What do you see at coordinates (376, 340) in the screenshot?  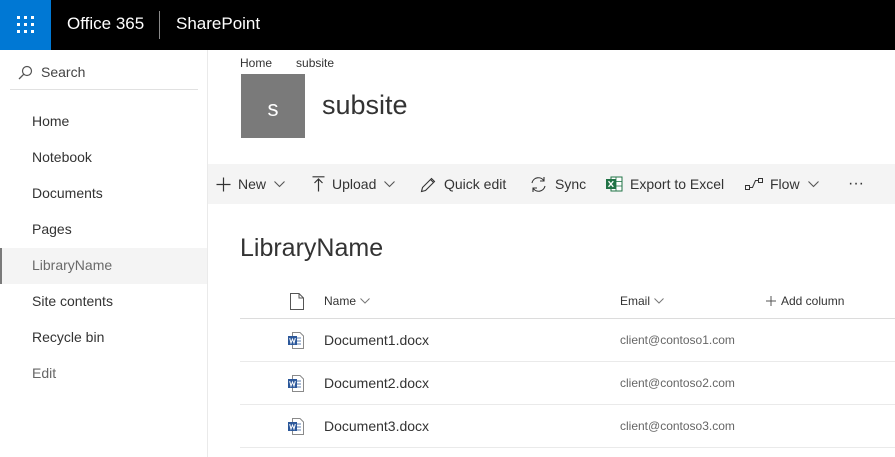 I see `document-name-link: Document1.docx` at bounding box center [376, 340].